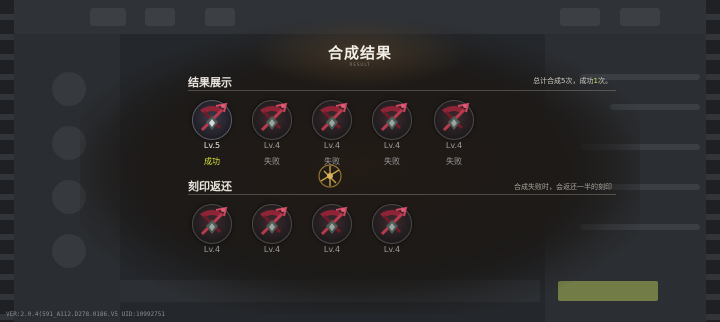 This screenshot has height=322, width=720. I want to click on return-section-label: 刻印返还, so click(210, 186).